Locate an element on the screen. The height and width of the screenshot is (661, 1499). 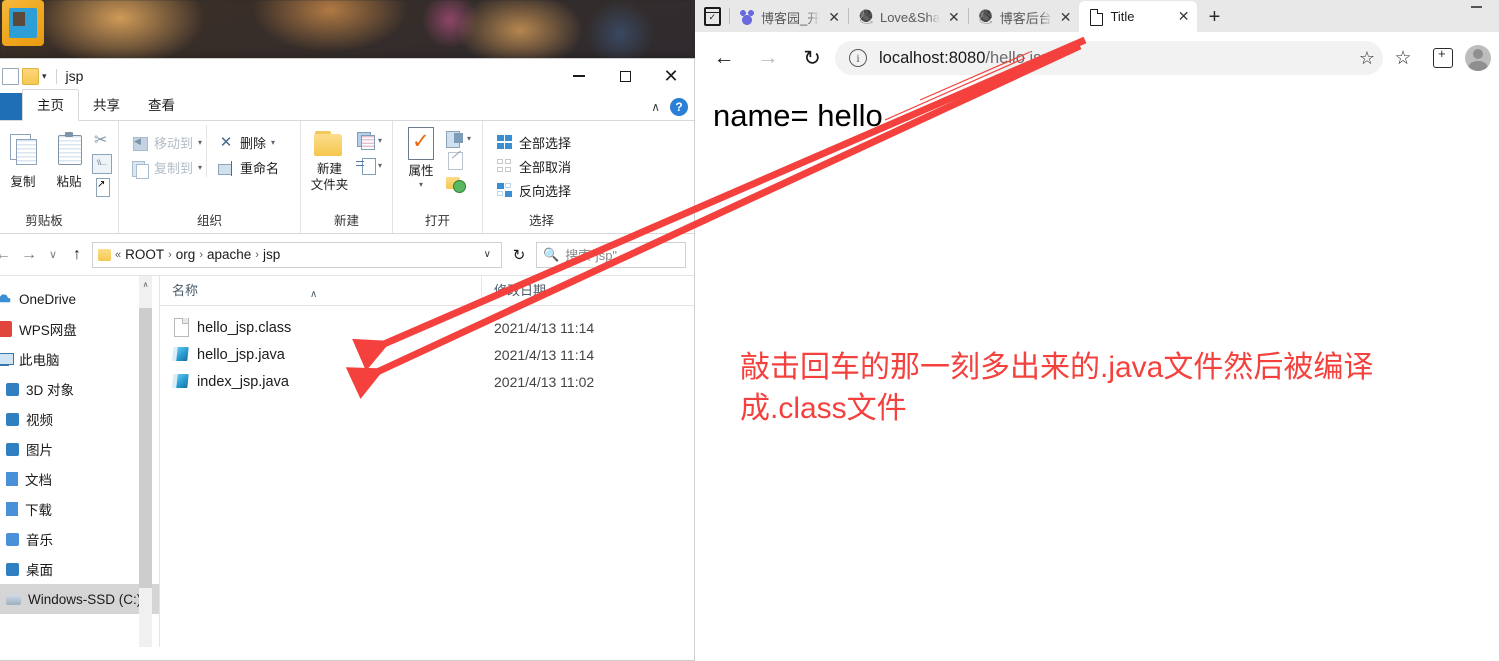
recent-locations-button: ∨ is located at coordinates (53, 255).